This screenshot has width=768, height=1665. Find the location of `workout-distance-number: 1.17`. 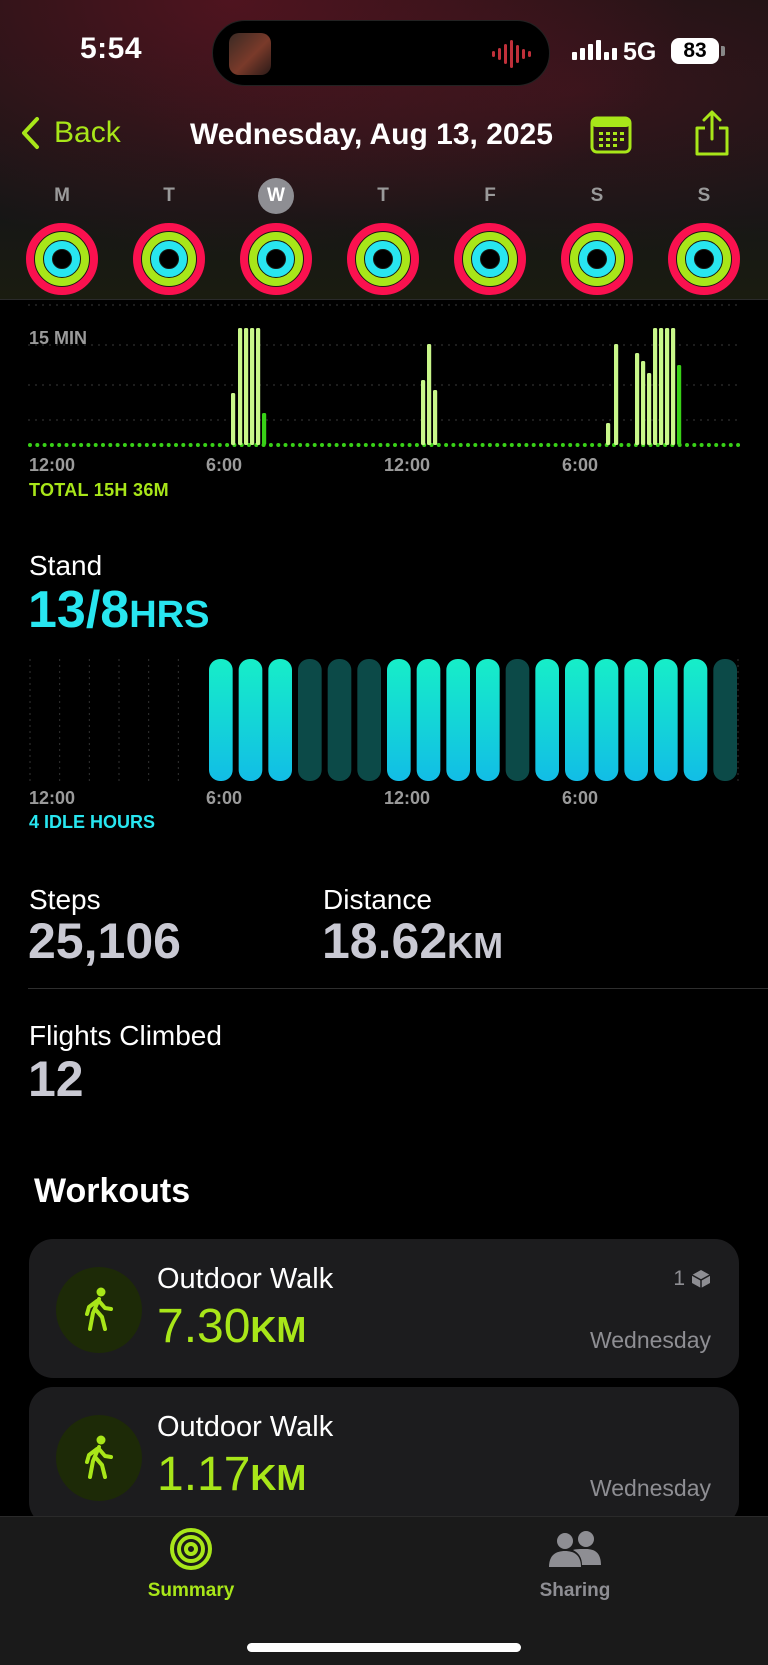

workout-distance-number: 1.17 is located at coordinates (204, 1474).